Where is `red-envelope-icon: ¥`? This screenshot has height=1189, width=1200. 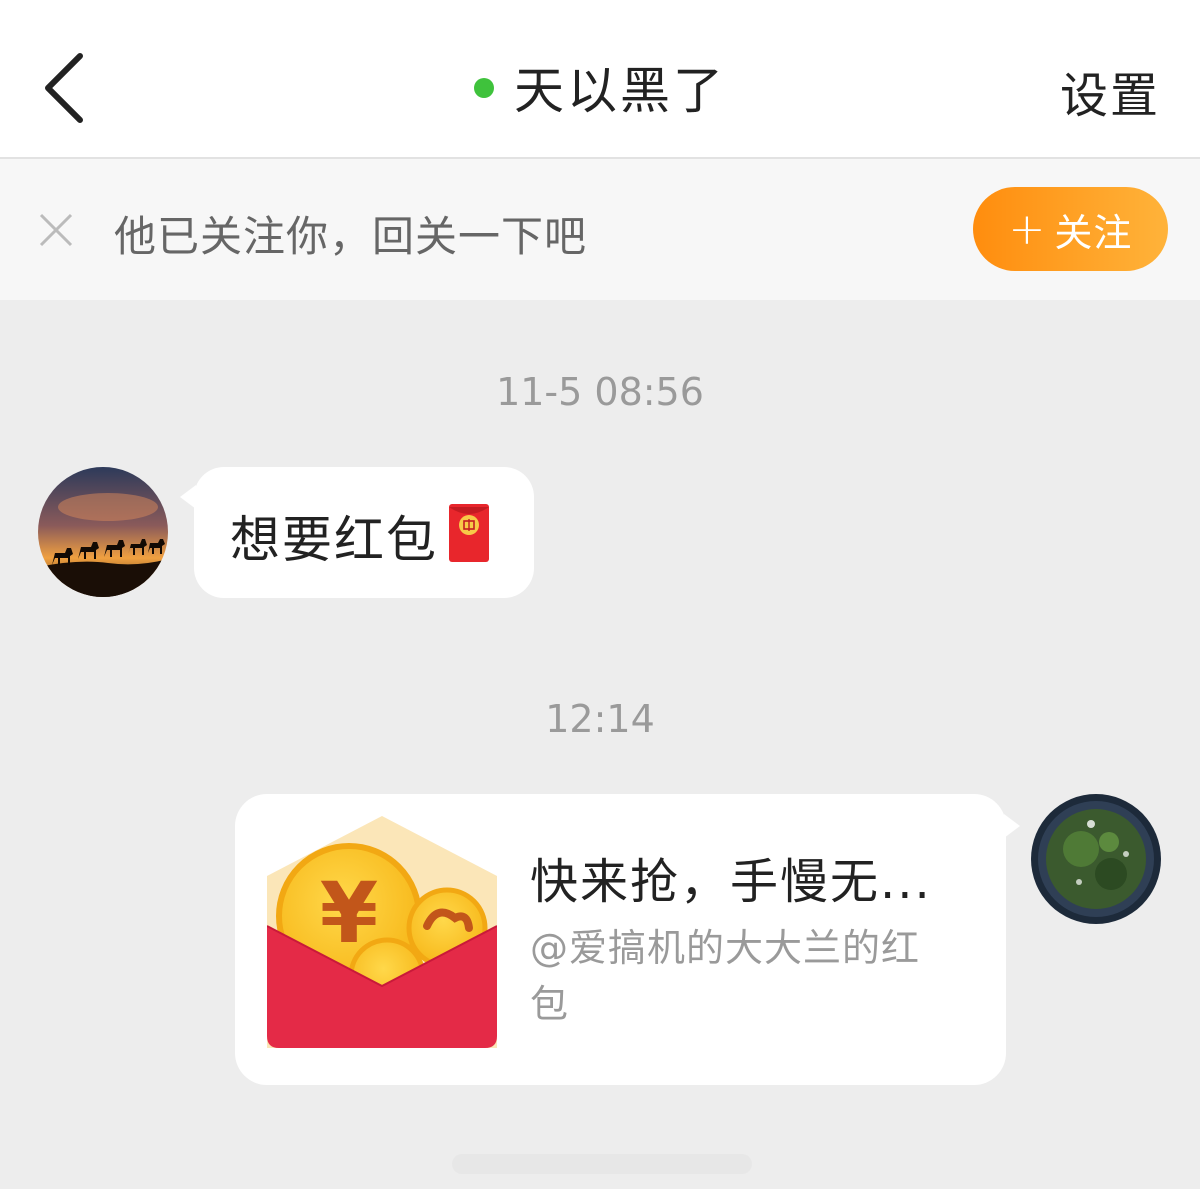
red-envelope-icon: ¥ is located at coordinates (382, 932).